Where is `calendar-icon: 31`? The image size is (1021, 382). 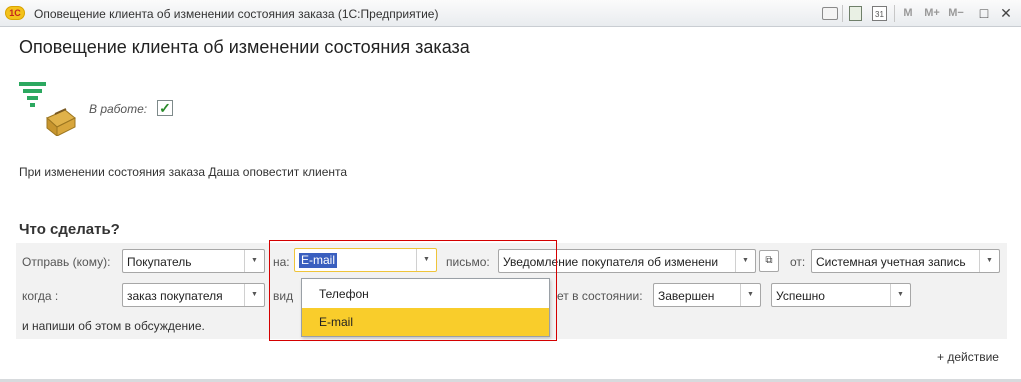 calendar-icon: 31 is located at coordinates (879, 13).